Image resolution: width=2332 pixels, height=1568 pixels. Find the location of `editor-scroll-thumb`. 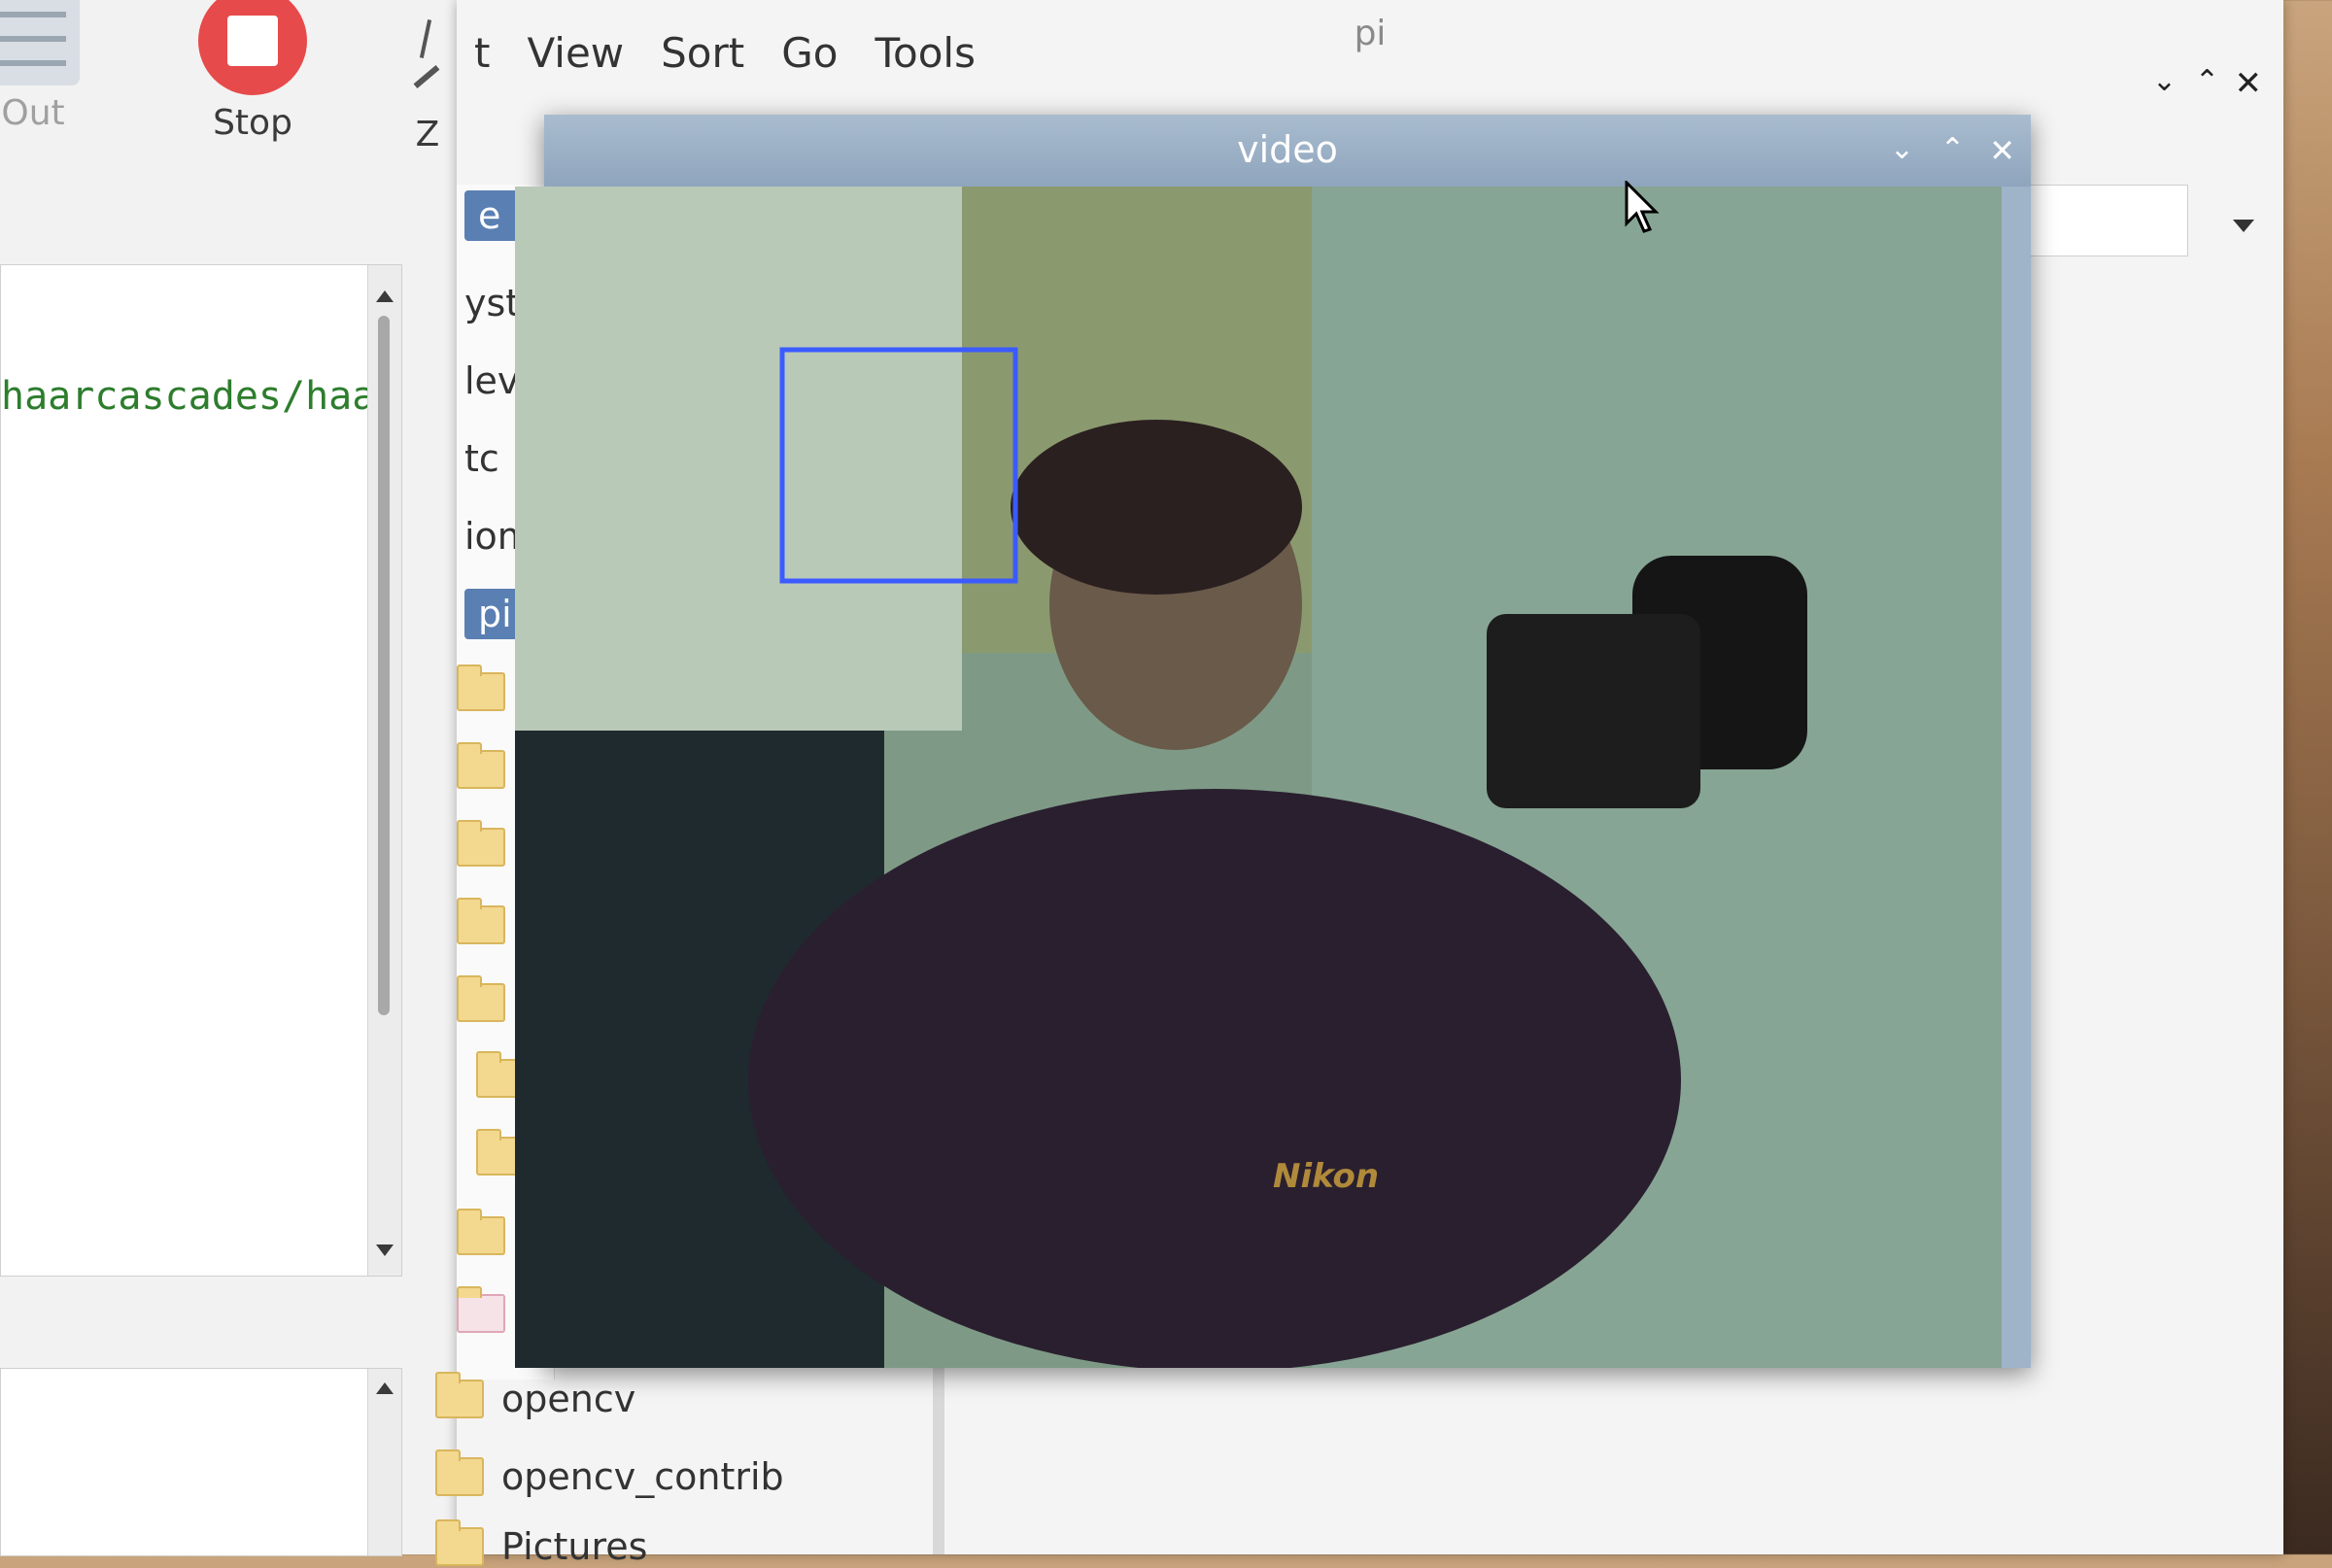

editor-scroll-thumb is located at coordinates (384, 665).